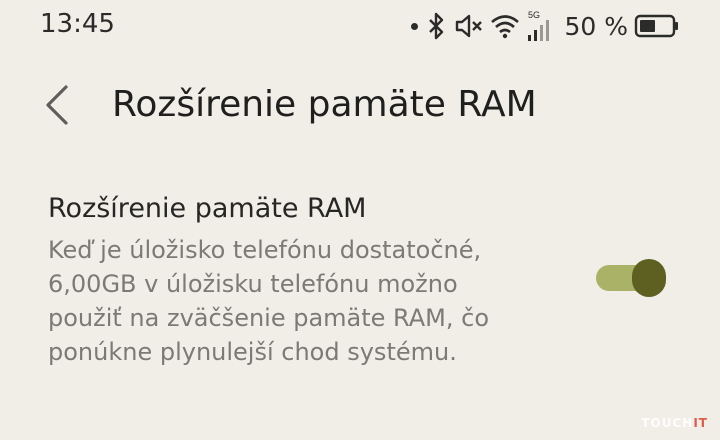 The image size is (720, 440). What do you see at coordinates (505, 27) in the screenshot?
I see `wifi-icon` at bounding box center [505, 27].